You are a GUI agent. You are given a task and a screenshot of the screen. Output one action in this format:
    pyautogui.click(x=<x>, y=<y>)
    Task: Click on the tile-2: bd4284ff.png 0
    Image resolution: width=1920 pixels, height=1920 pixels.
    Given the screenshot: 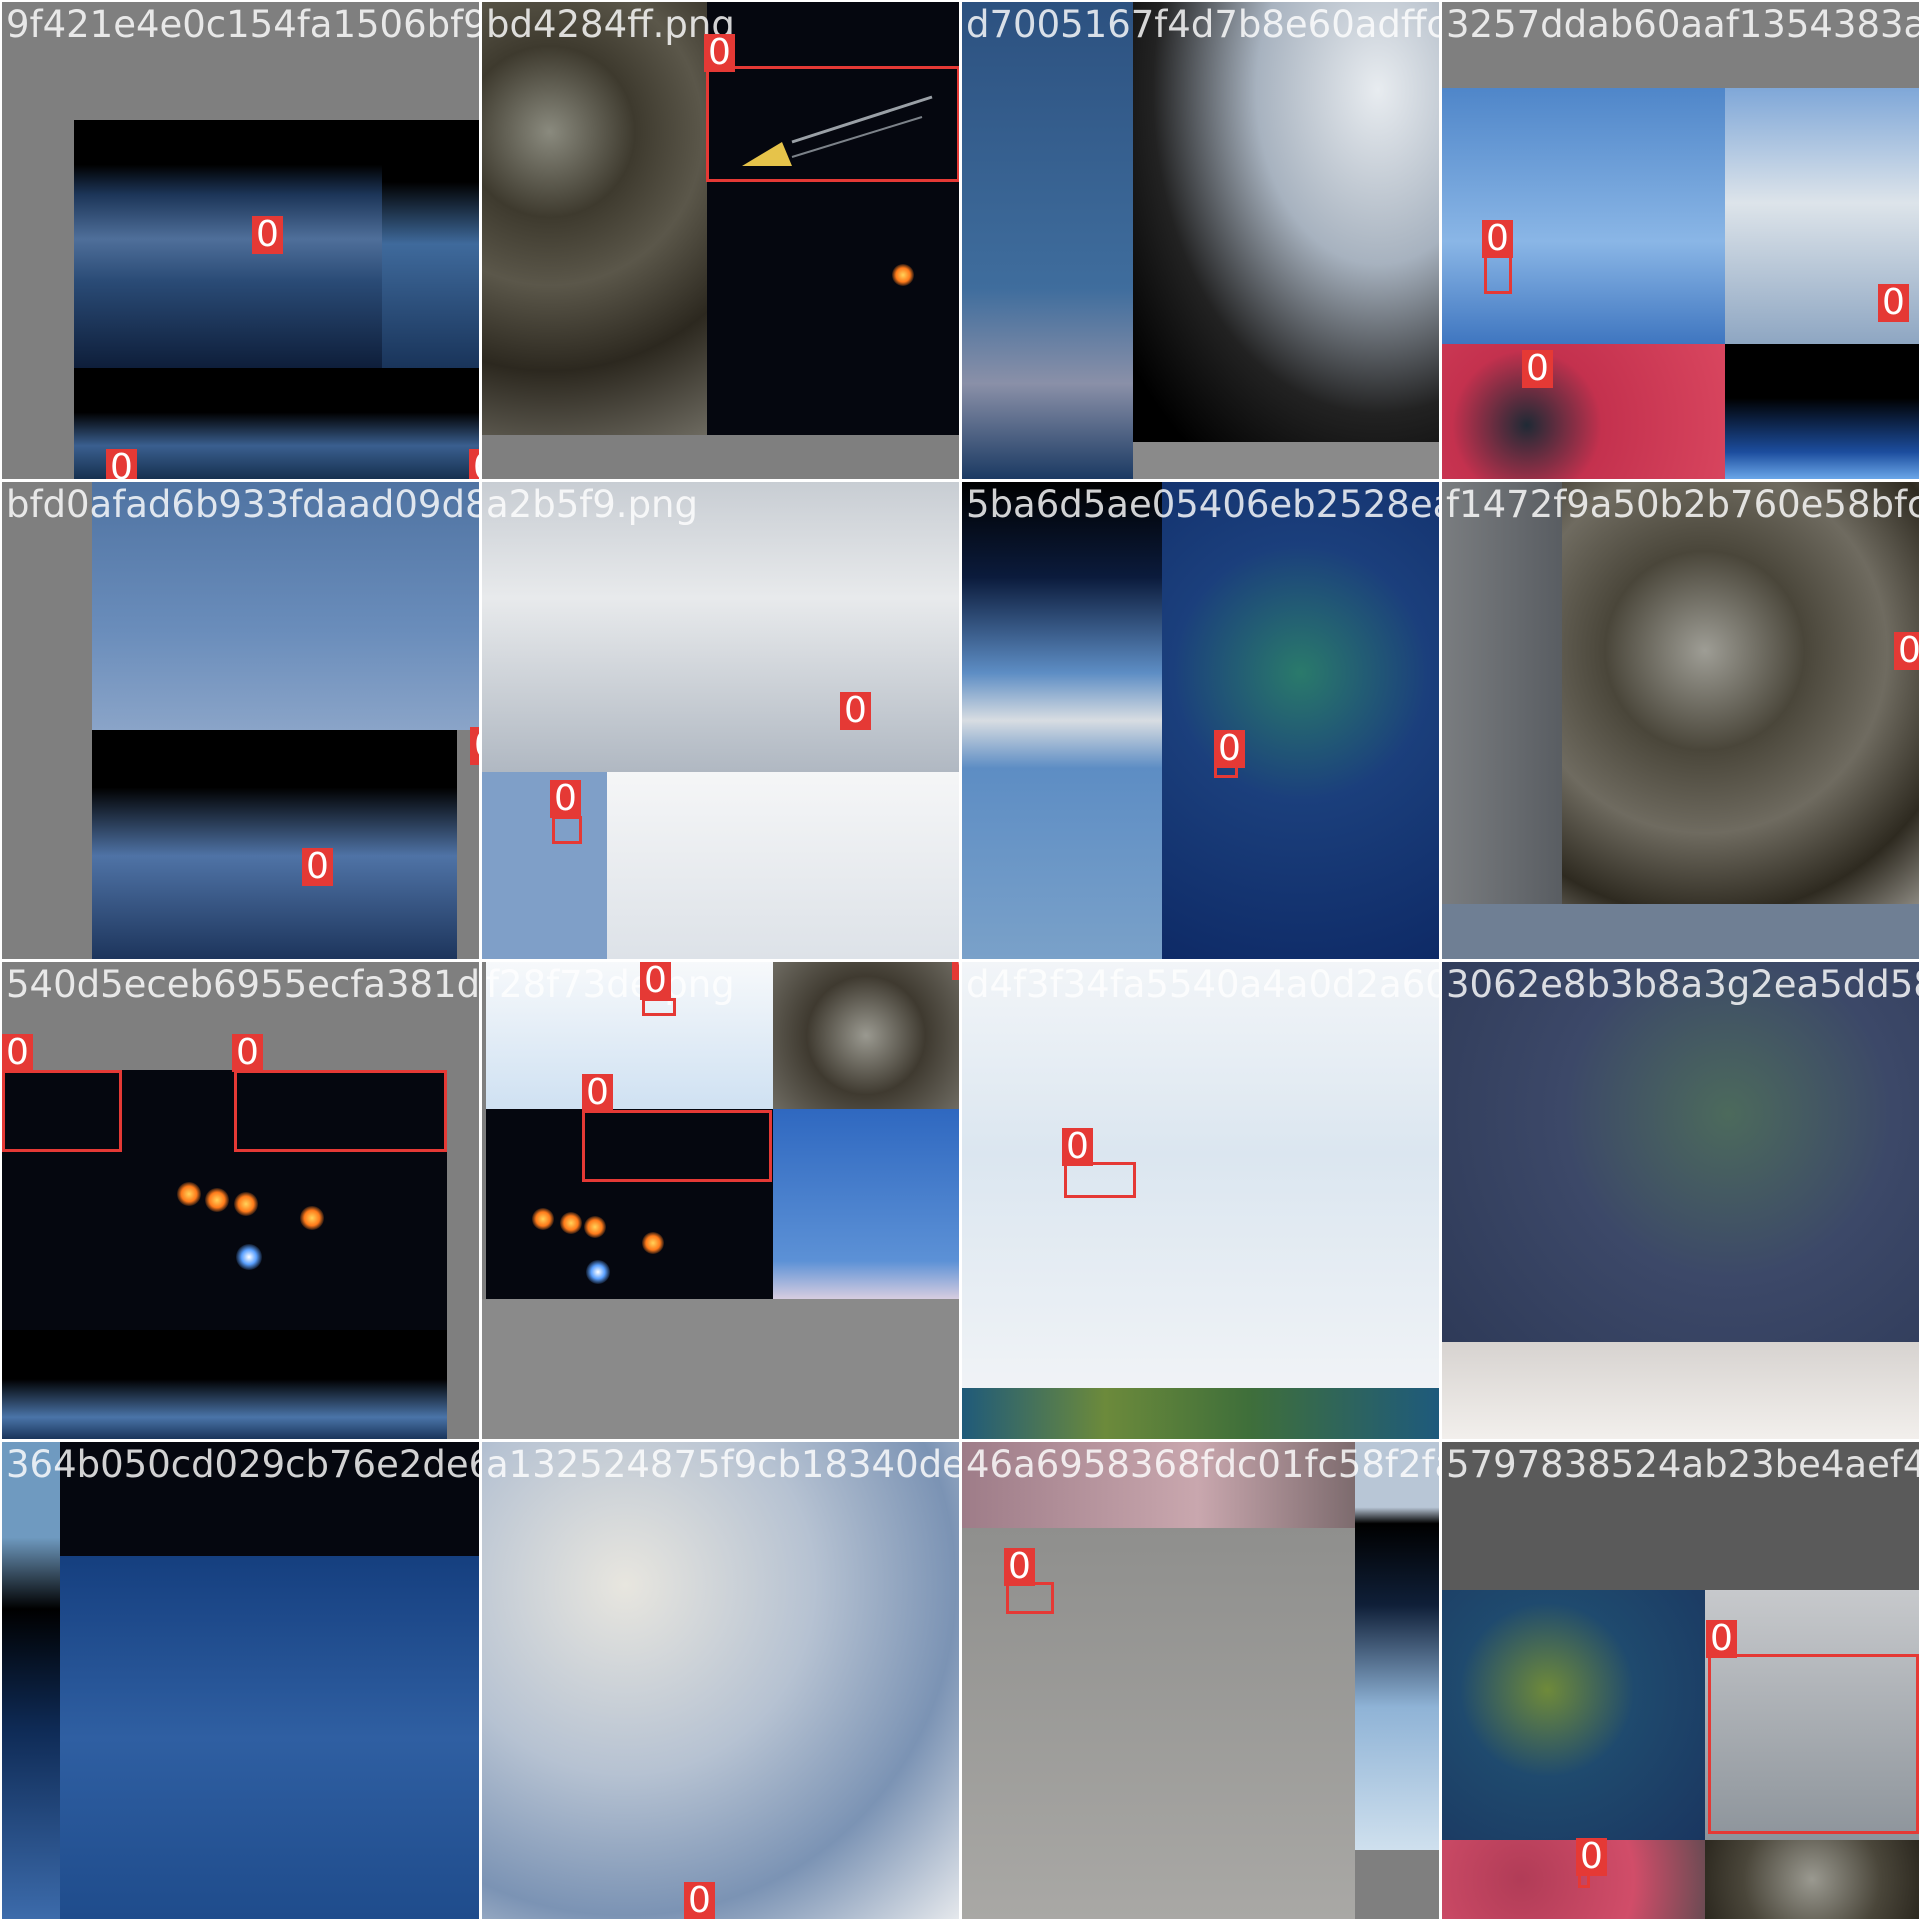 What is the action you would take?
    pyautogui.click(x=720, y=240)
    